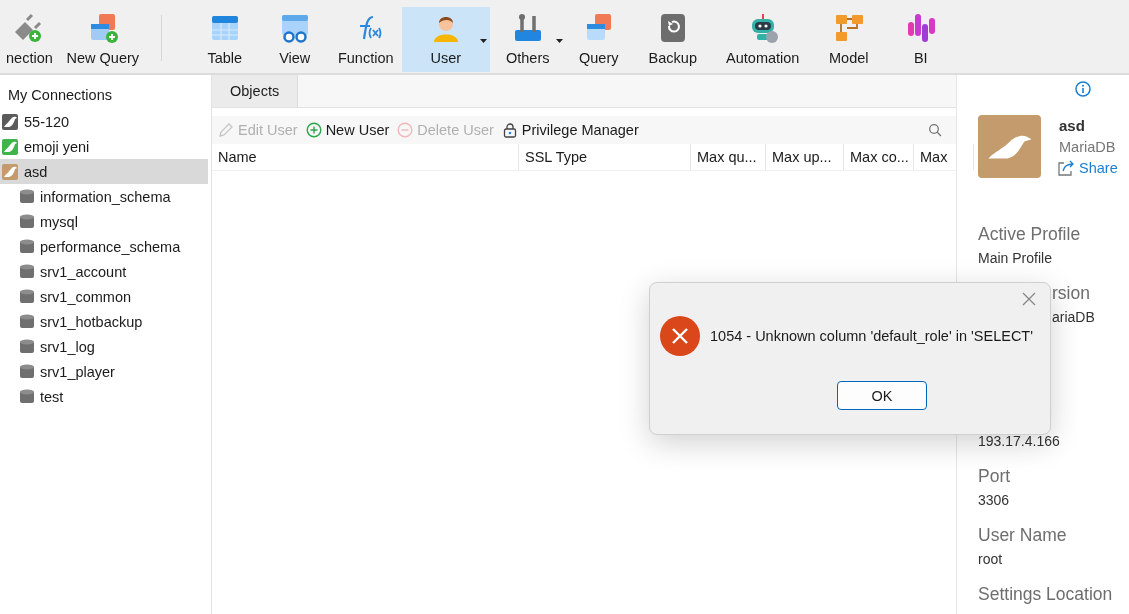 The width and height of the screenshot is (1129, 614). What do you see at coordinates (104, 221) in the screenshot?
I see `database-item: mysql` at bounding box center [104, 221].